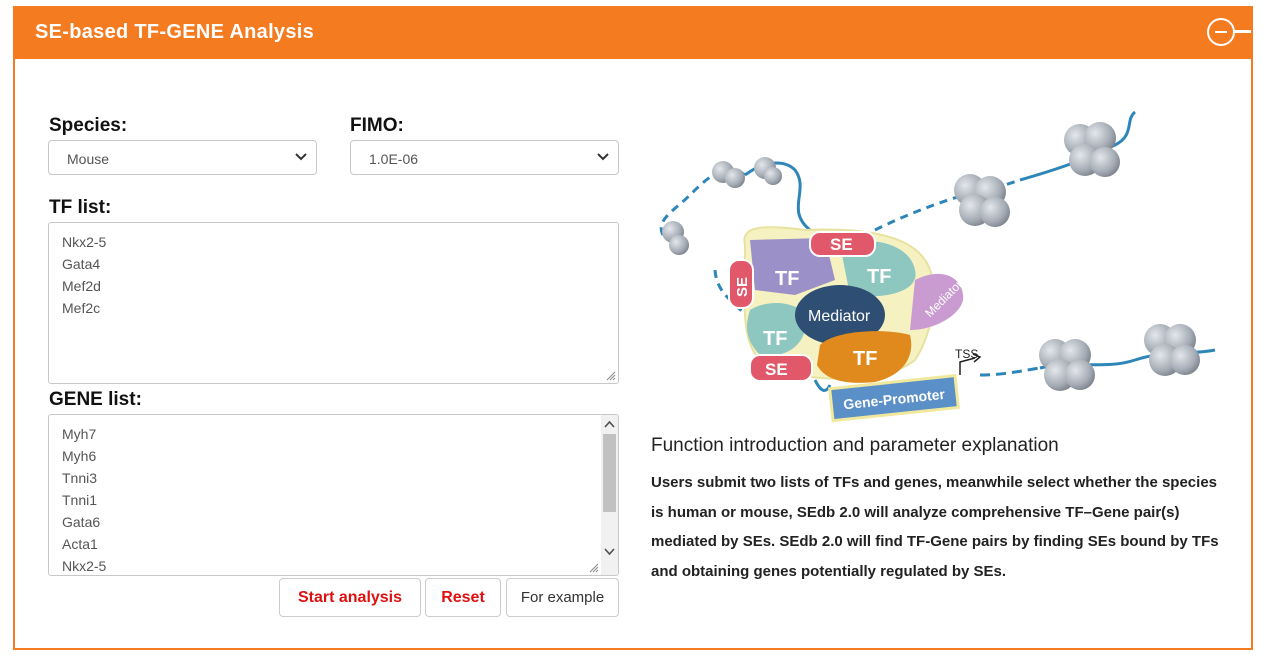  What do you see at coordinates (80, 500) in the screenshot?
I see `gene-line: Tnni1` at bounding box center [80, 500].